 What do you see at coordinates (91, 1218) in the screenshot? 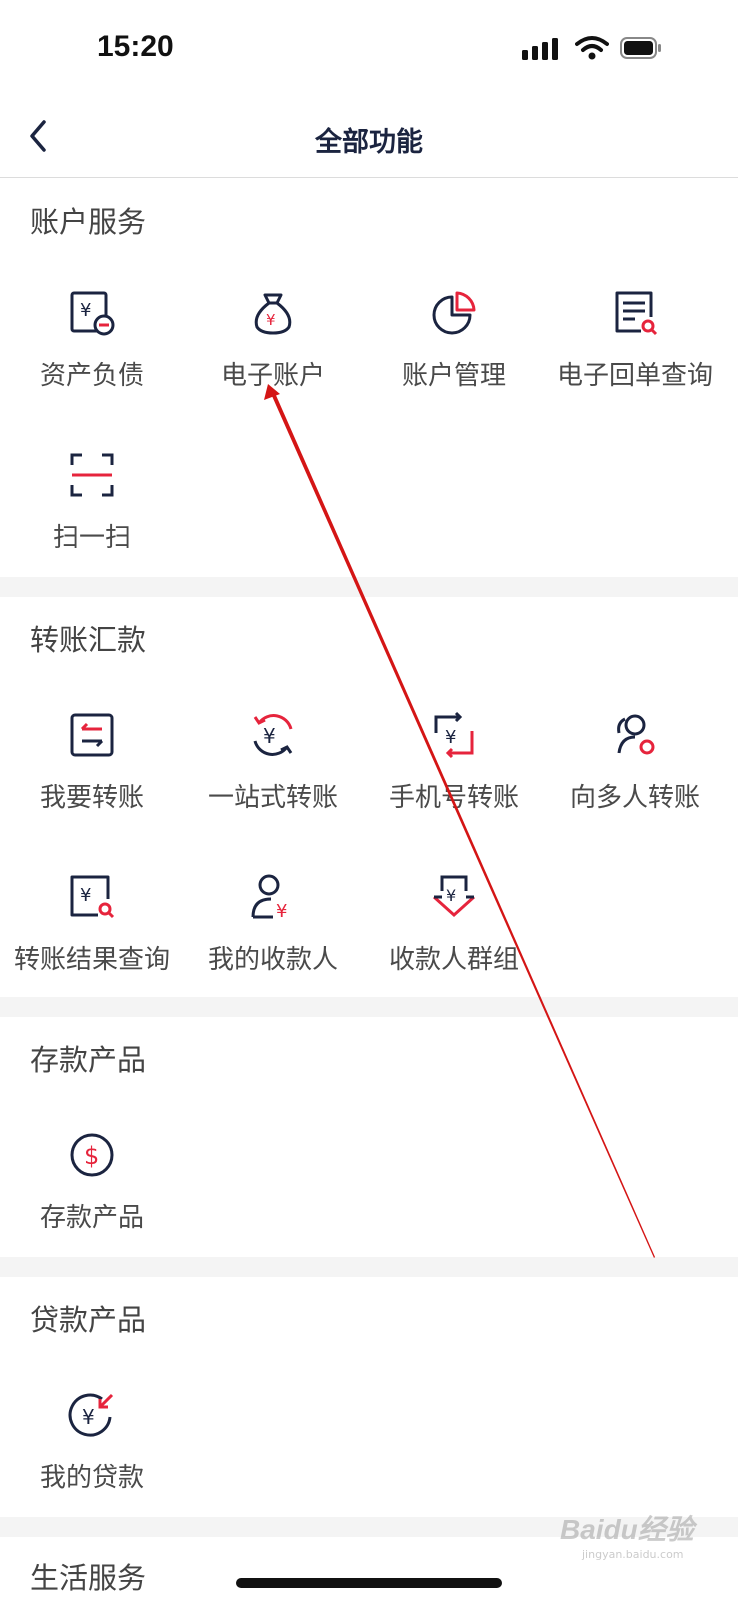
I see `grid-item-label: 存款产品` at bounding box center [91, 1218].